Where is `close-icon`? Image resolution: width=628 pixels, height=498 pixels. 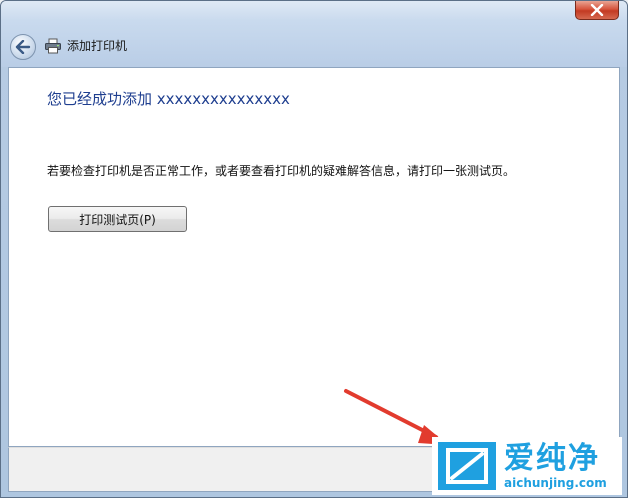 close-icon is located at coordinates (597, 10).